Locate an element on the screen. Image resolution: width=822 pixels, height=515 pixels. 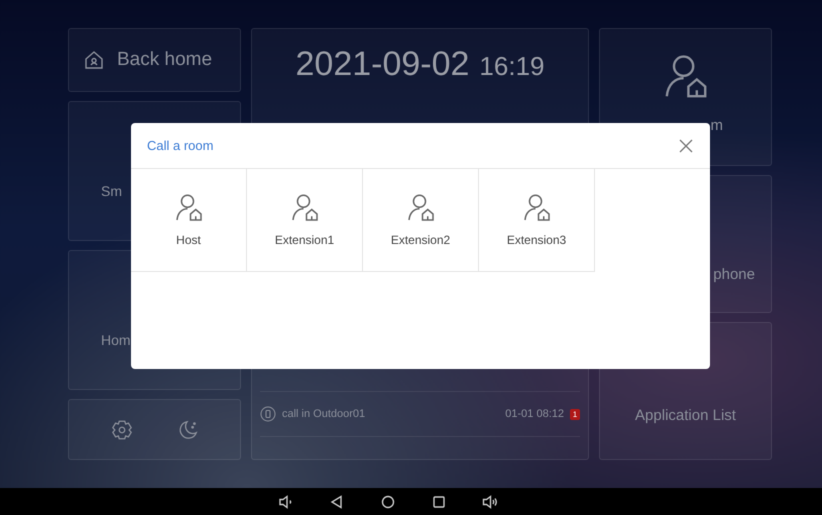
tile-label: Sm is located at coordinates (111, 191).